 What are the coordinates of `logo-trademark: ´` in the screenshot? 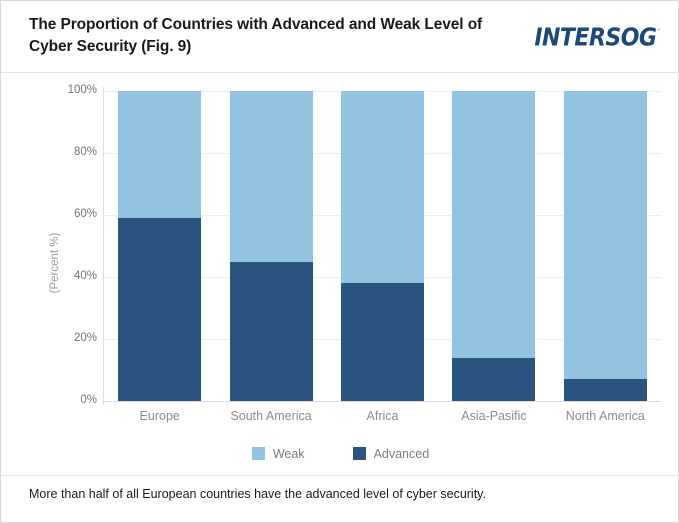 It's located at (658, 33).